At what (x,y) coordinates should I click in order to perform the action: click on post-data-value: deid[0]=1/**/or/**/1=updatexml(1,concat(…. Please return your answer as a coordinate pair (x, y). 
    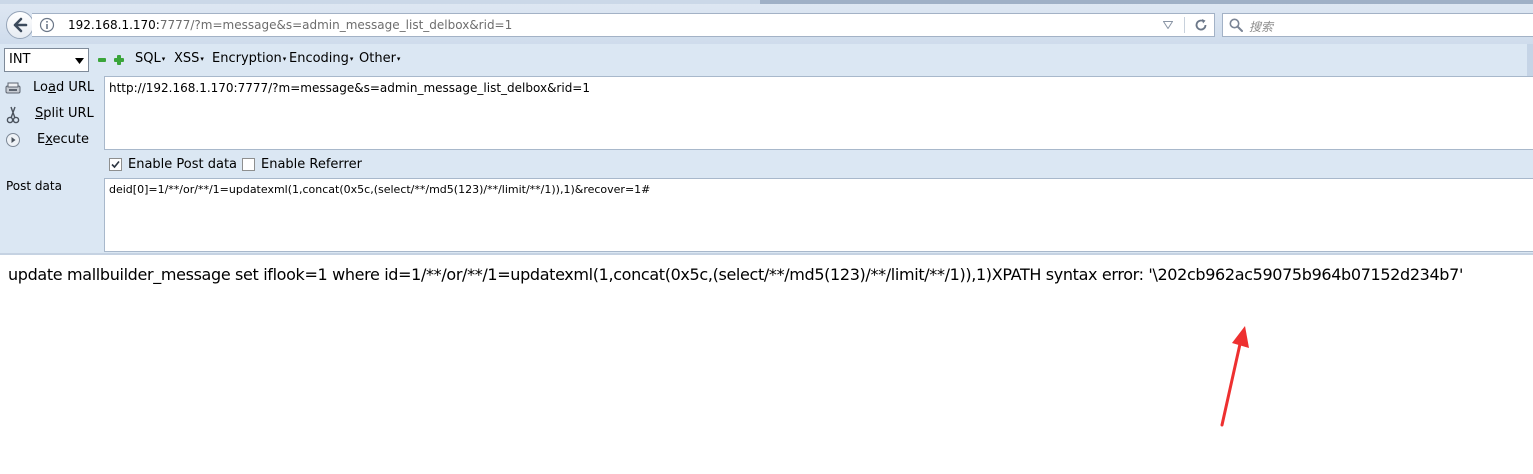
    Looking at the image, I should click on (380, 189).